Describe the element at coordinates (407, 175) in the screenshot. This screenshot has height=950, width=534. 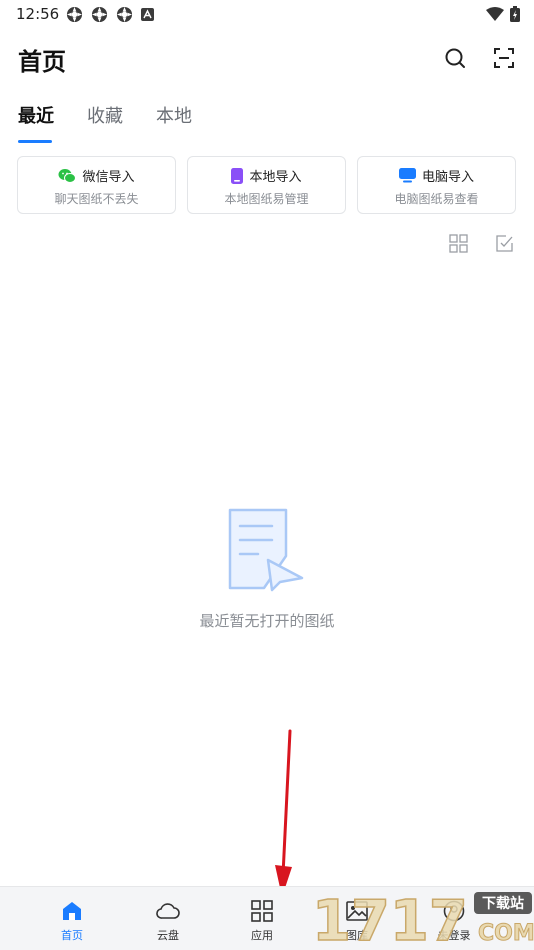
I see `monitor-icon` at that location.